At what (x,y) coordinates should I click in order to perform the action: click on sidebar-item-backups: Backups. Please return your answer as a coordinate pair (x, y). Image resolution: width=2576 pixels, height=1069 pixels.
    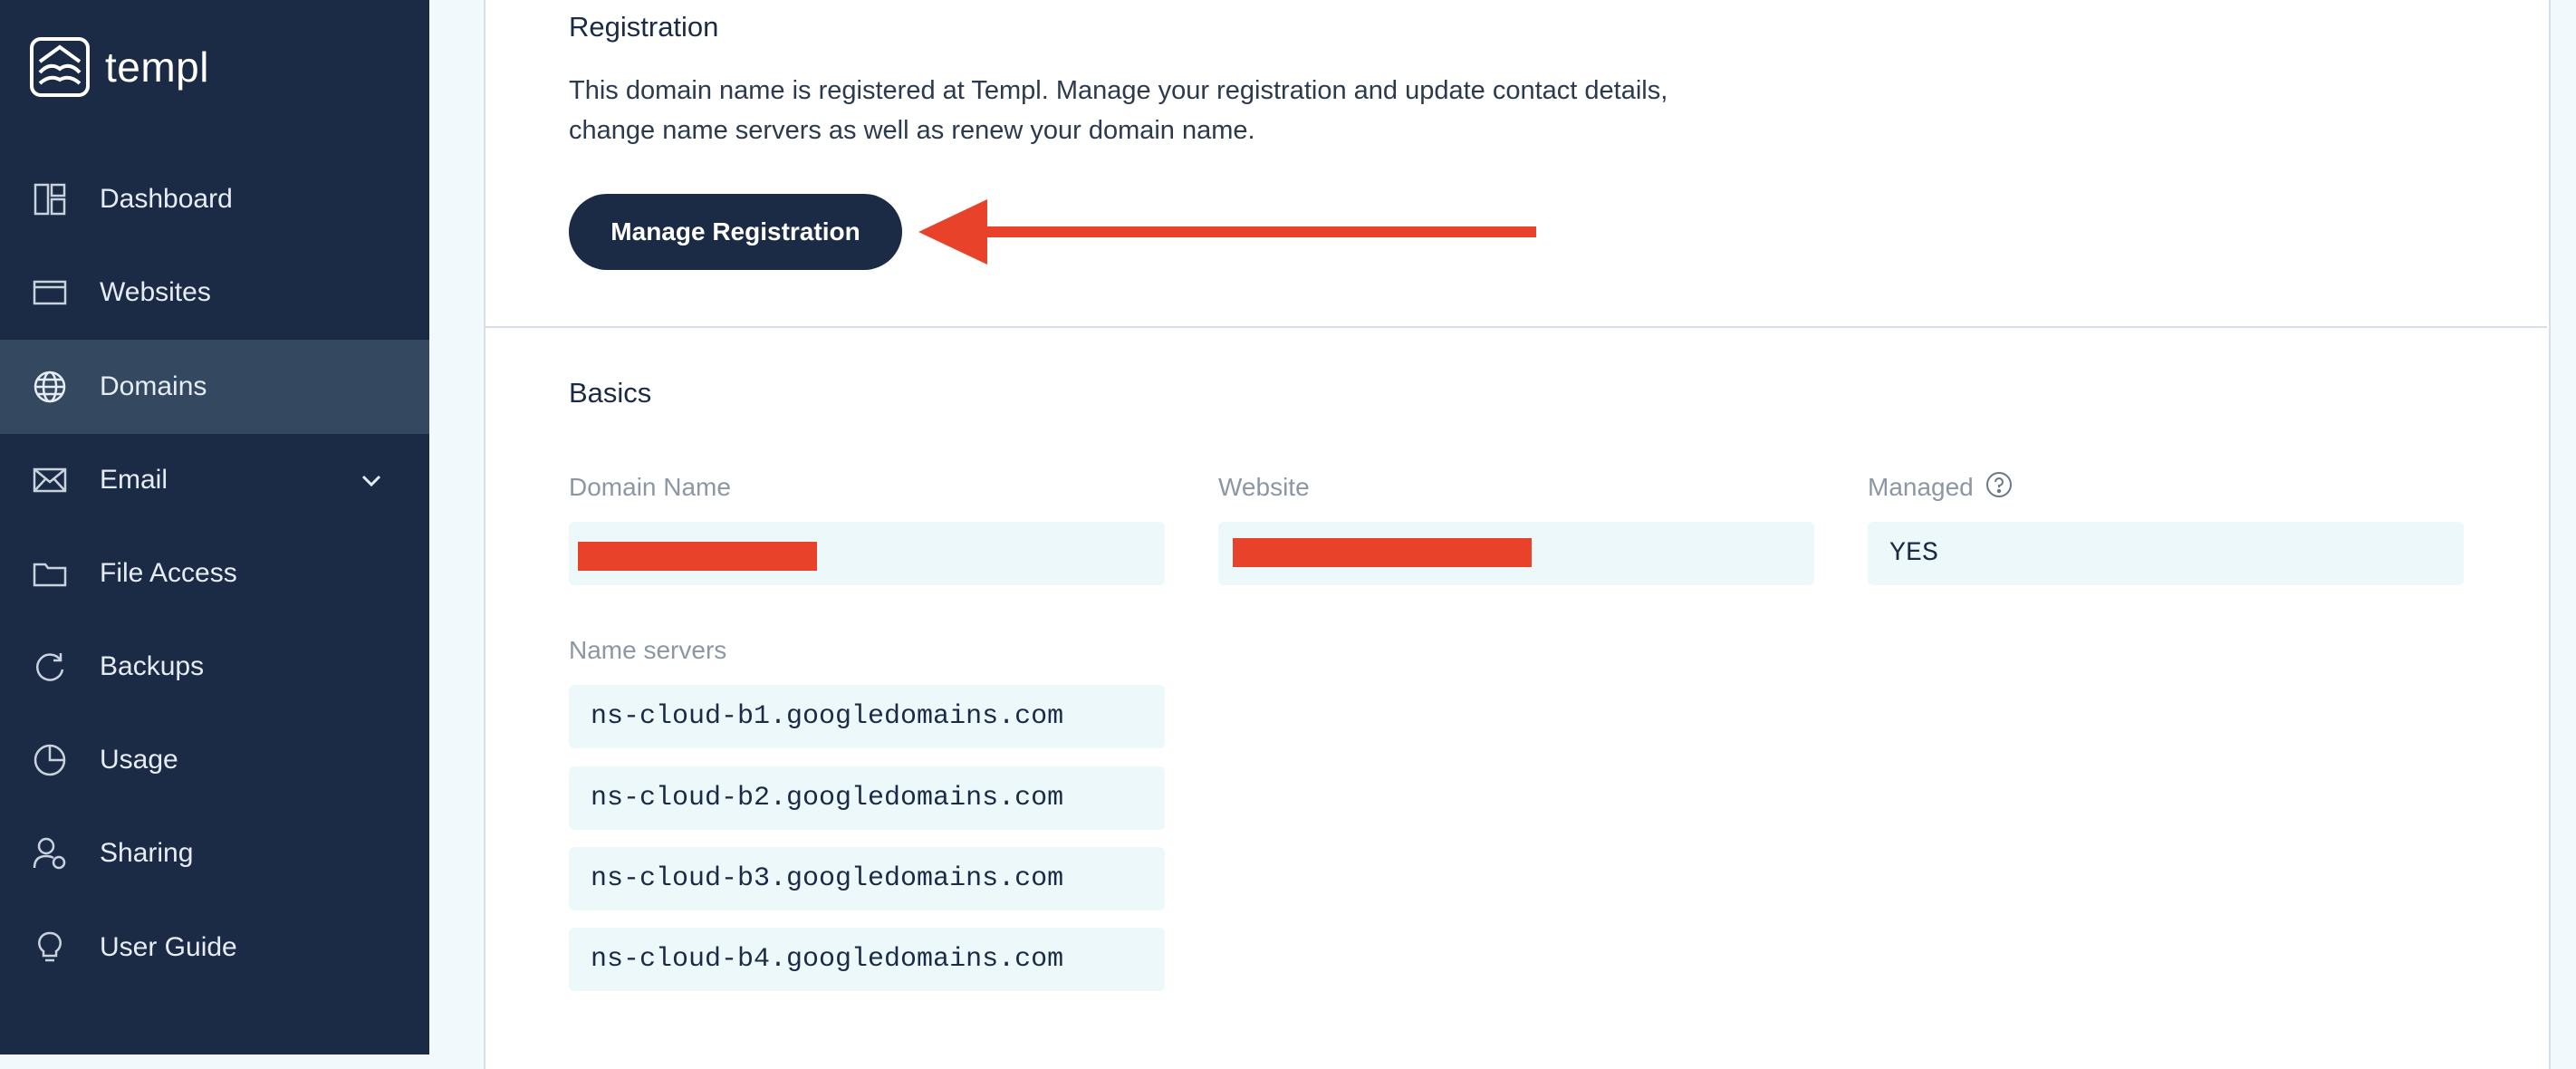
    Looking at the image, I should click on (214, 667).